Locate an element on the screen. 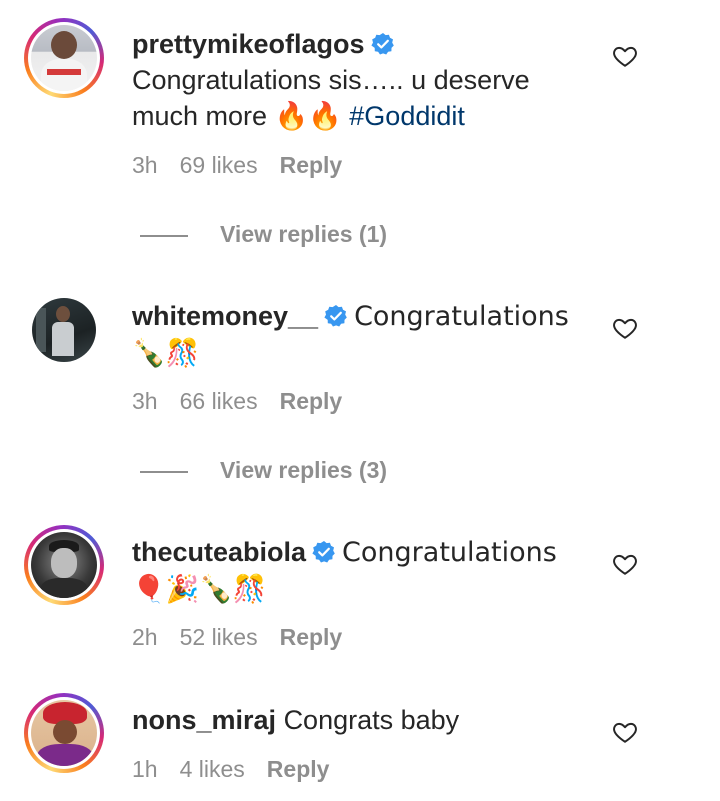  timestamp: 2h is located at coordinates (145, 637).